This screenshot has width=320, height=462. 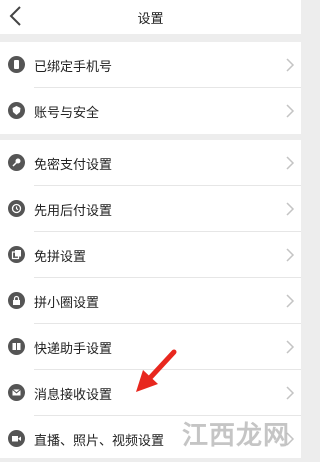 I want to click on page-title: 设置, so click(x=150, y=19).